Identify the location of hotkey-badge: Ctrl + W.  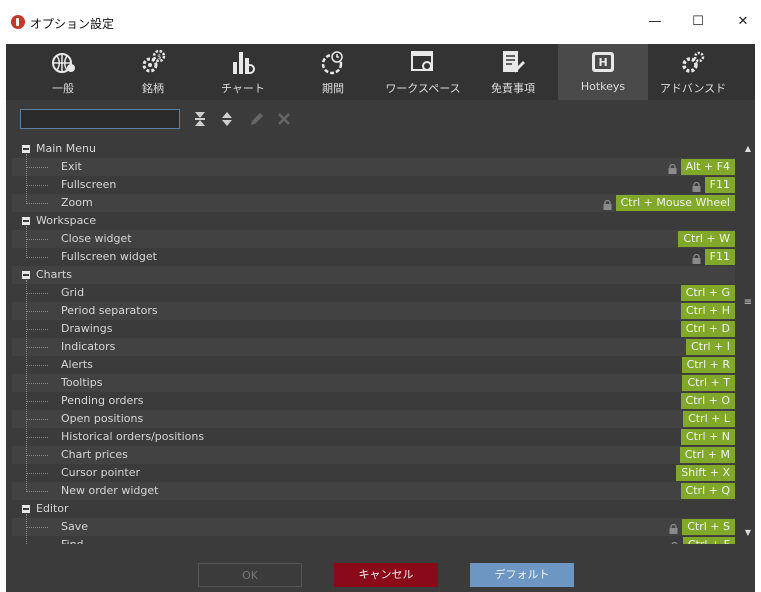
(706, 239).